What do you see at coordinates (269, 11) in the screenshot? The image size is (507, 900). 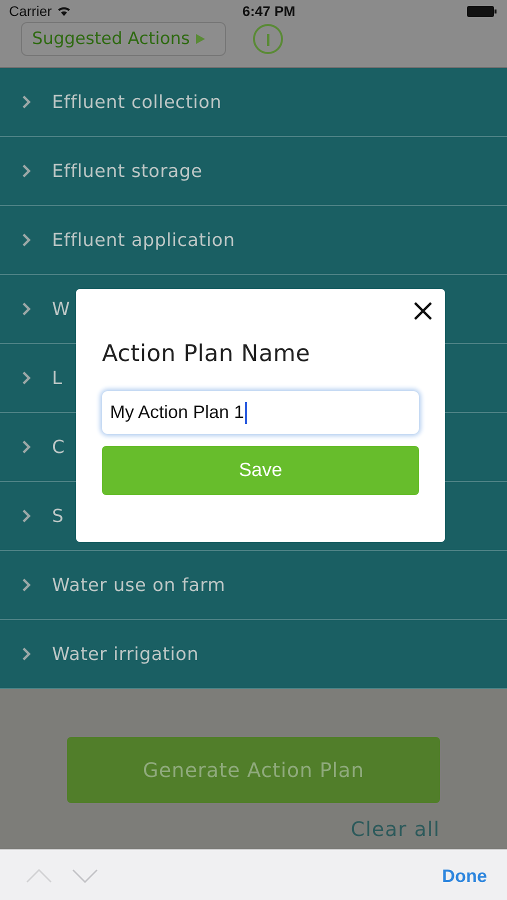 I see `status-time: 6:47 PM` at bounding box center [269, 11].